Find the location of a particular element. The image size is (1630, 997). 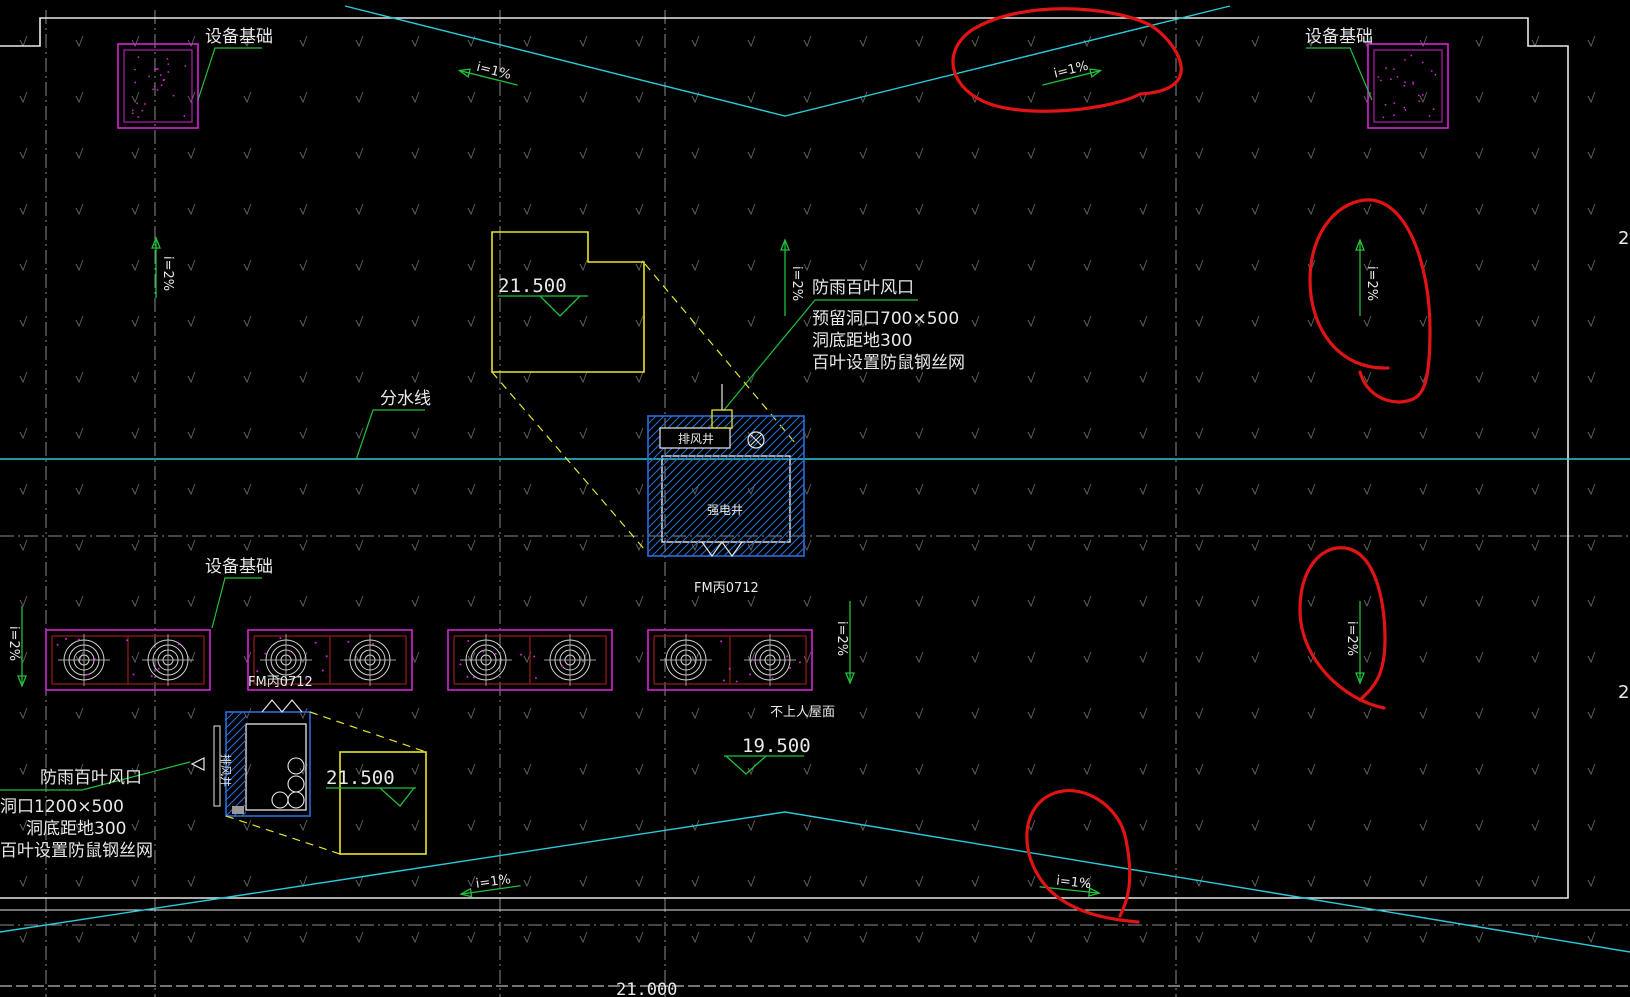

label-non-accessible-roof: 不上人屋面 is located at coordinates (802, 712).